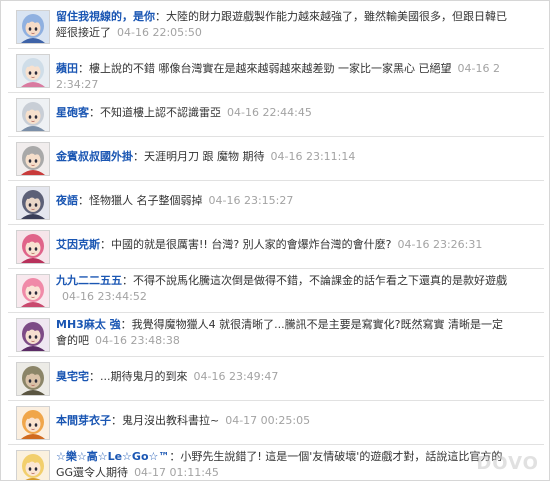 Image resolution: width=550 pixels, height=481 pixels. What do you see at coordinates (94, 156) in the screenshot?
I see `username-link: 金賓叔叔國外掛` at bounding box center [94, 156].